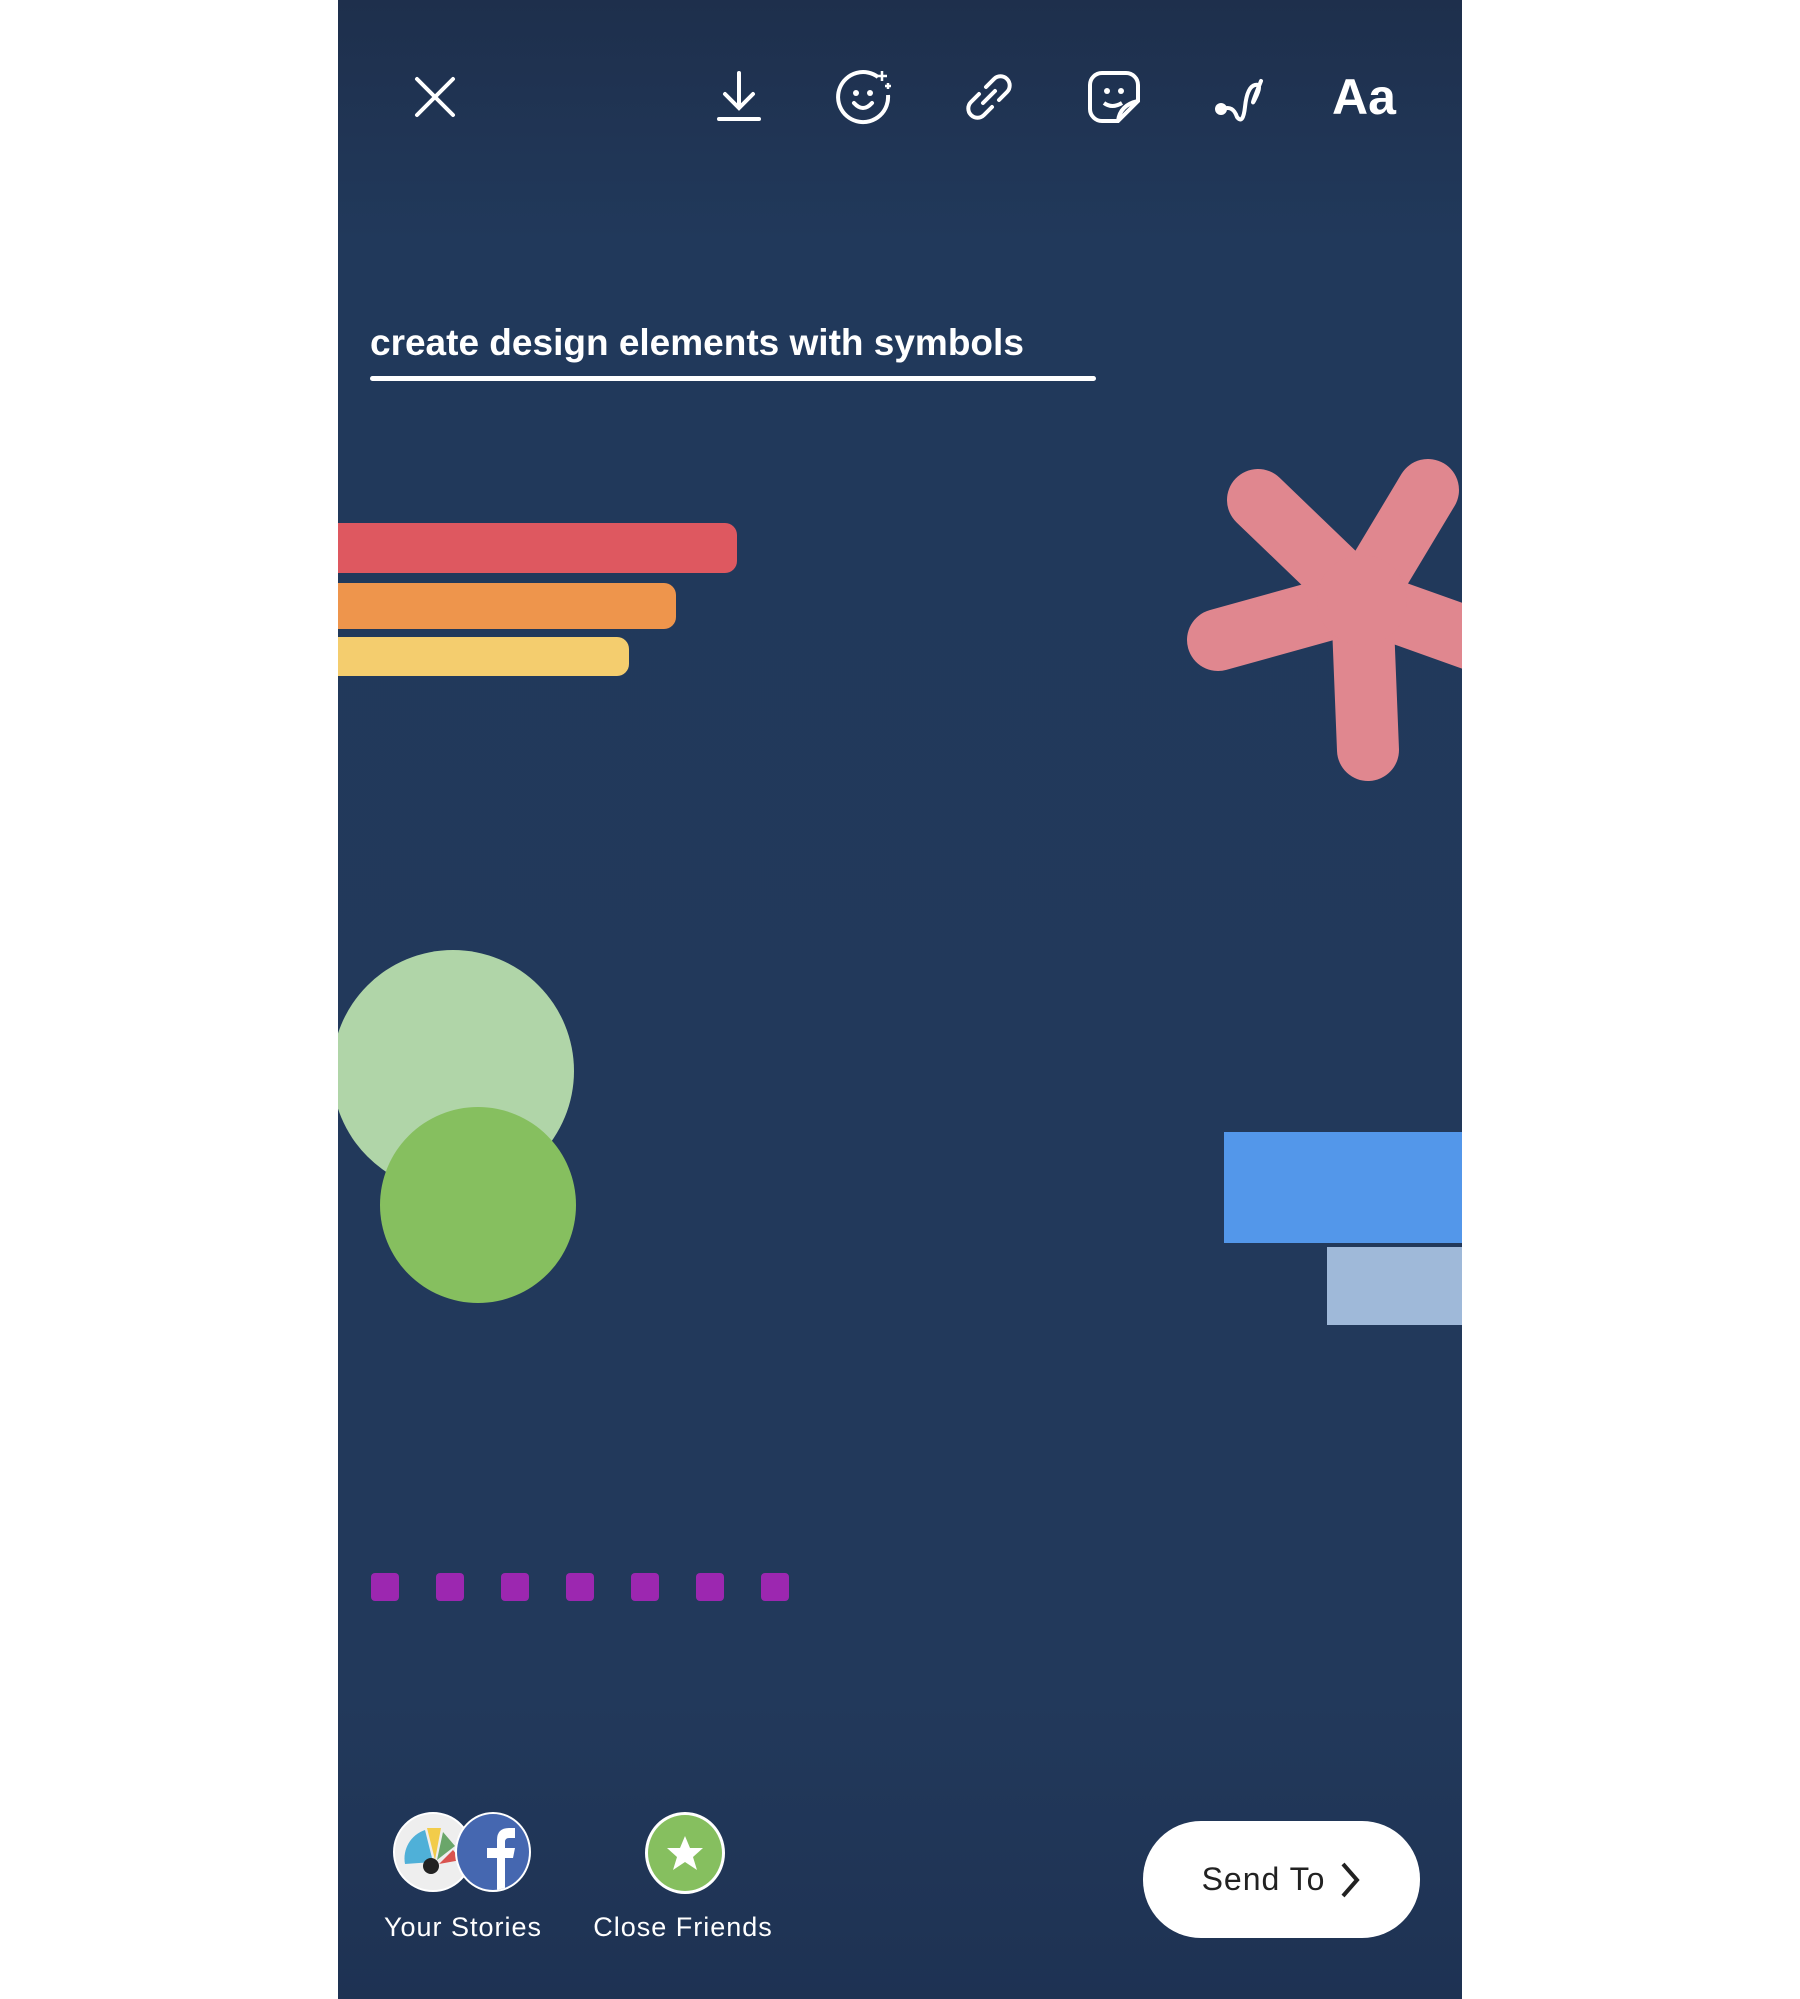 This screenshot has height=1999, width=1800. What do you see at coordinates (493, 1852) in the screenshot?
I see `facebook-icon` at bounding box center [493, 1852].